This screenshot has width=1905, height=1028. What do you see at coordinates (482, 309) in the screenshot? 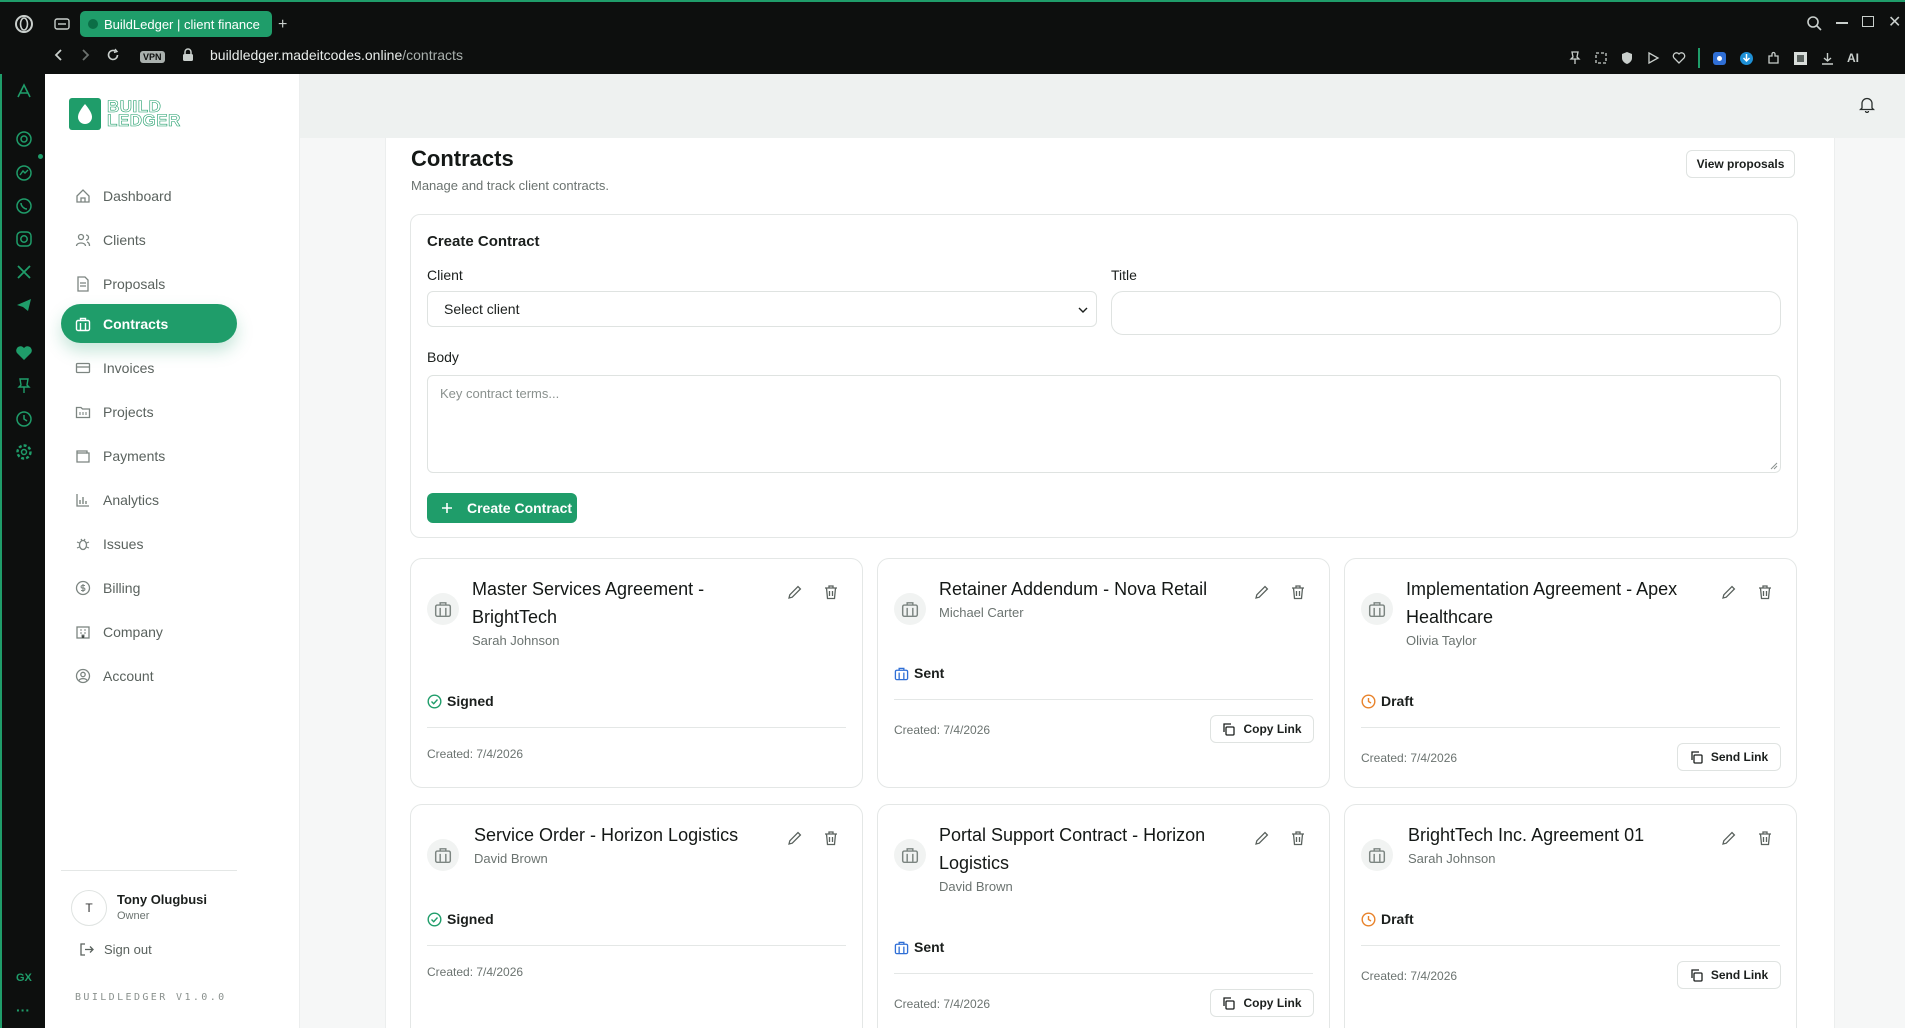
I see `client-select-value: Select client` at bounding box center [482, 309].